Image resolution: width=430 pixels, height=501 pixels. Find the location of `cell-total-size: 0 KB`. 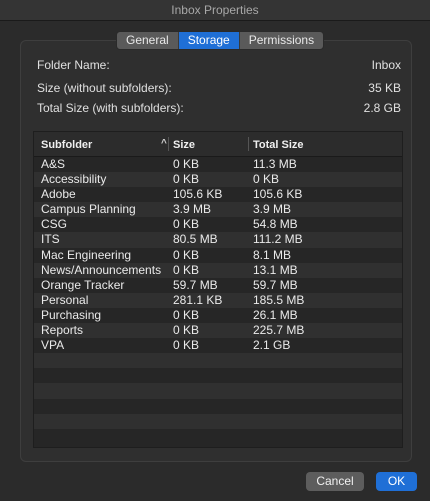

cell-total-size: 0 KB is located at coordinates (266, 179).